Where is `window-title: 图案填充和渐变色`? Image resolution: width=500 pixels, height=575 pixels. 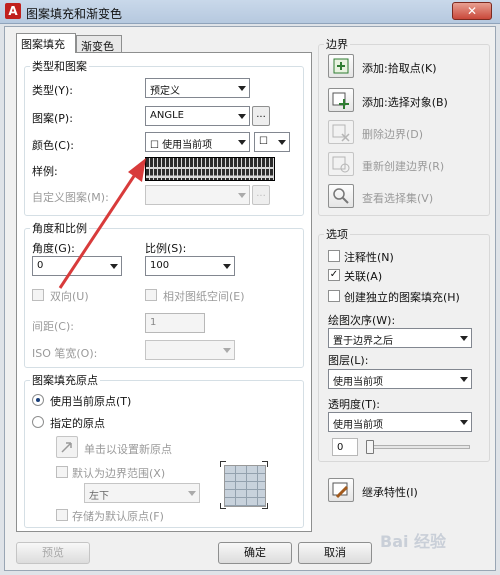
window-title: 图案填充和渐变色 is located at coordinates (74, 14).